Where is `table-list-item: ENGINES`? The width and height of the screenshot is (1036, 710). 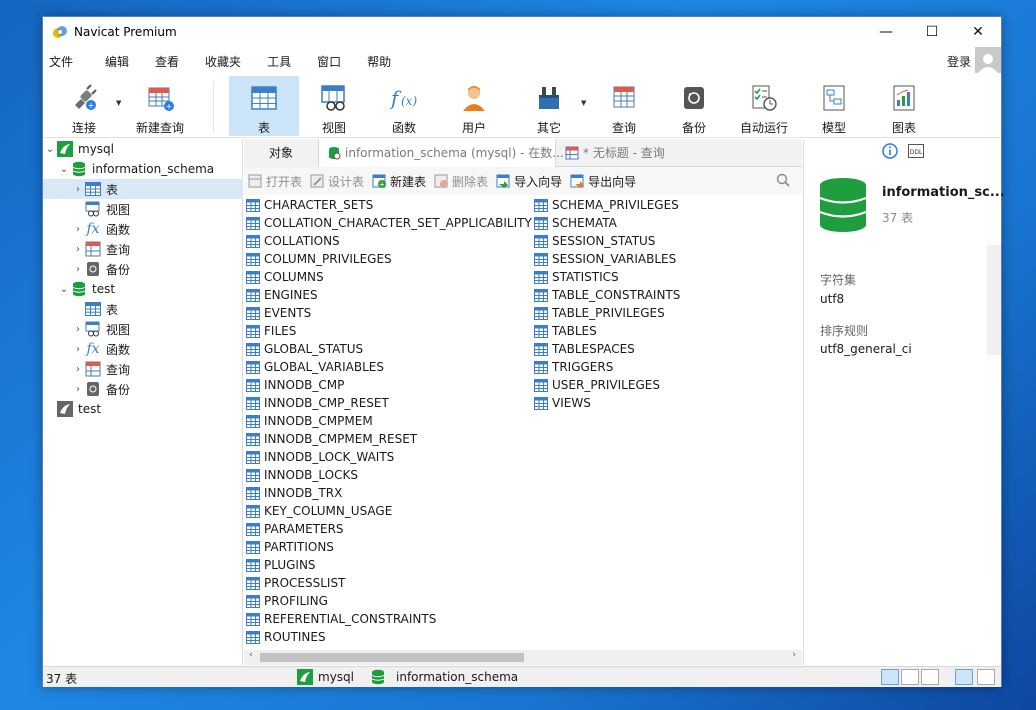
table-list-item: ENGINES is located at coordinates (282, 295).